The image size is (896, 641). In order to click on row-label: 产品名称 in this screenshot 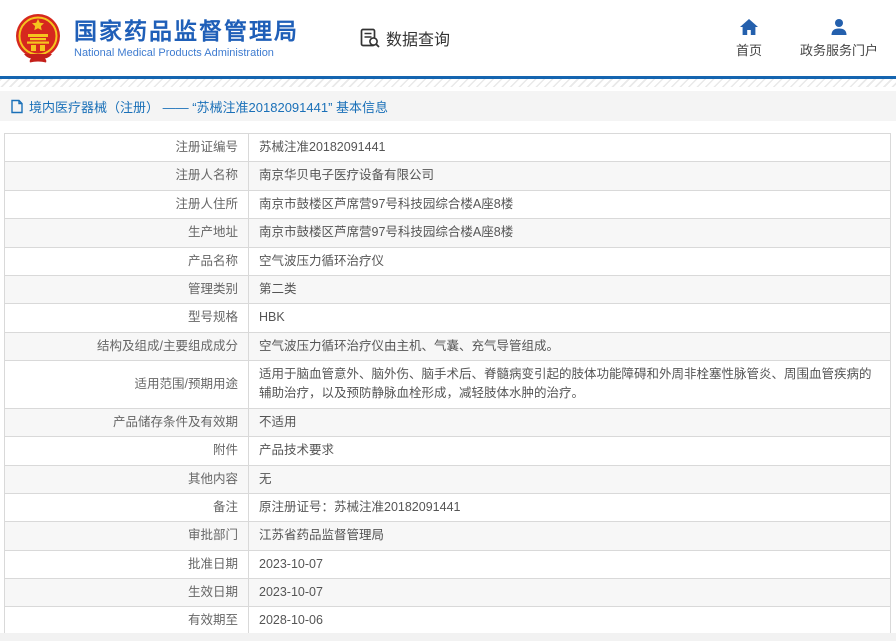, I will do `click(212, 260)`.